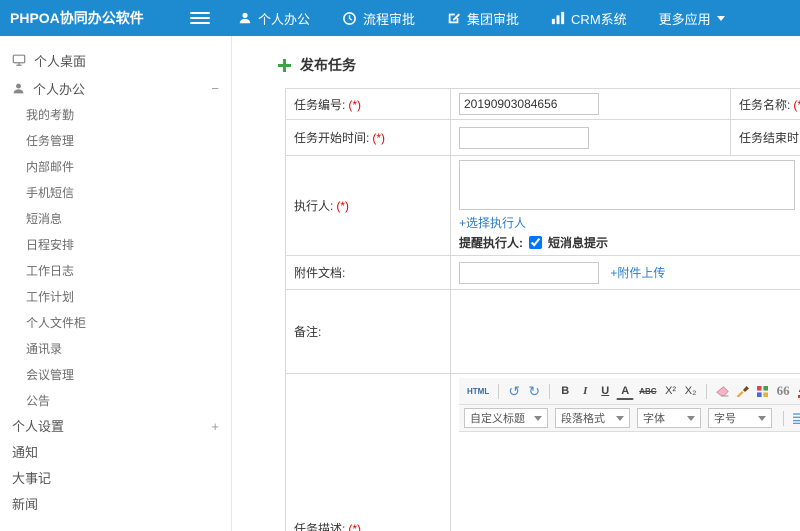 The height and width of the screenshot is (531, 800). What do you see at coordinates (308, 332) in the screenshot?
I see `remark-label: 备注:` at bounding box center [308, 332].